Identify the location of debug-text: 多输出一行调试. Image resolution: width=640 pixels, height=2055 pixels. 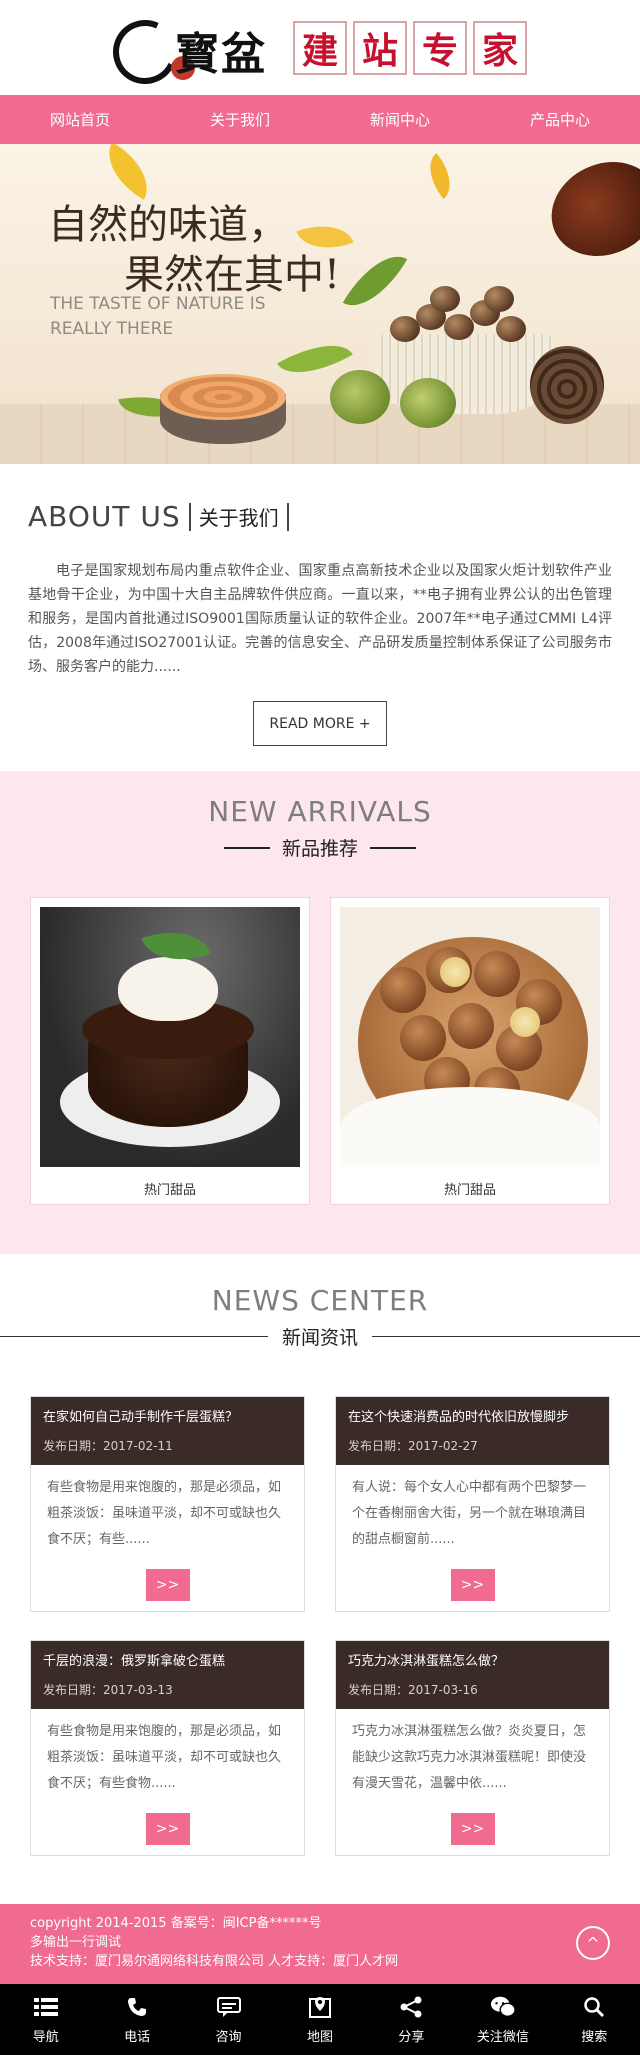
(76, 1942).